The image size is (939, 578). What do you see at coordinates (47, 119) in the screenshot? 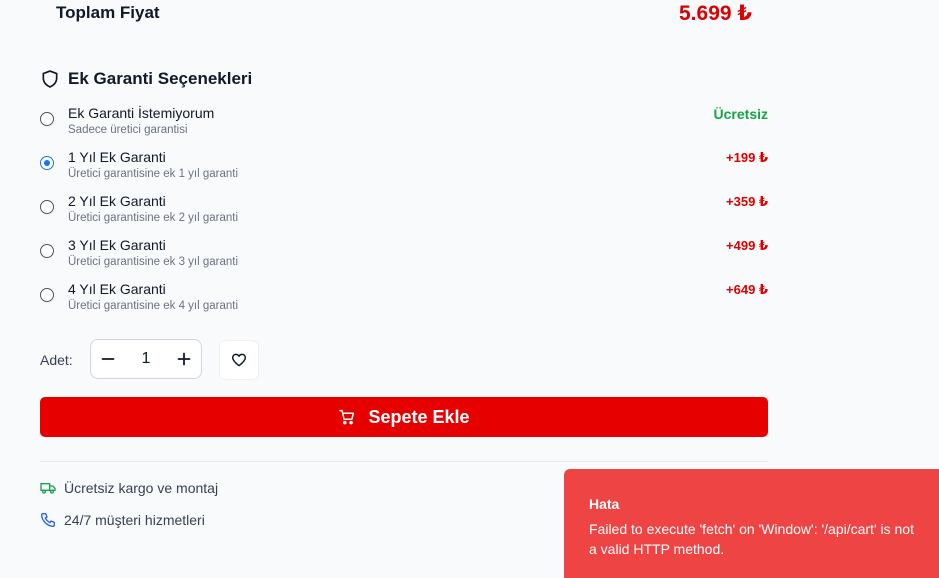
I see `warranty-radio-none` at bounding box center [47, 119].